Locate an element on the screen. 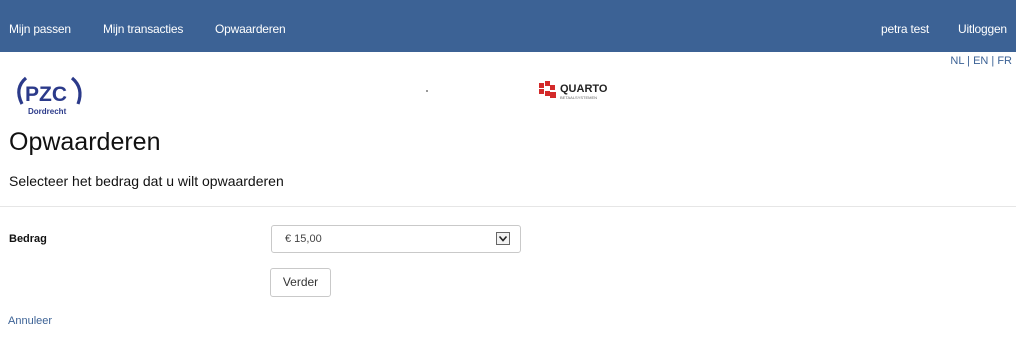  lang-en-link: EN is located at coordinates (980, 61).